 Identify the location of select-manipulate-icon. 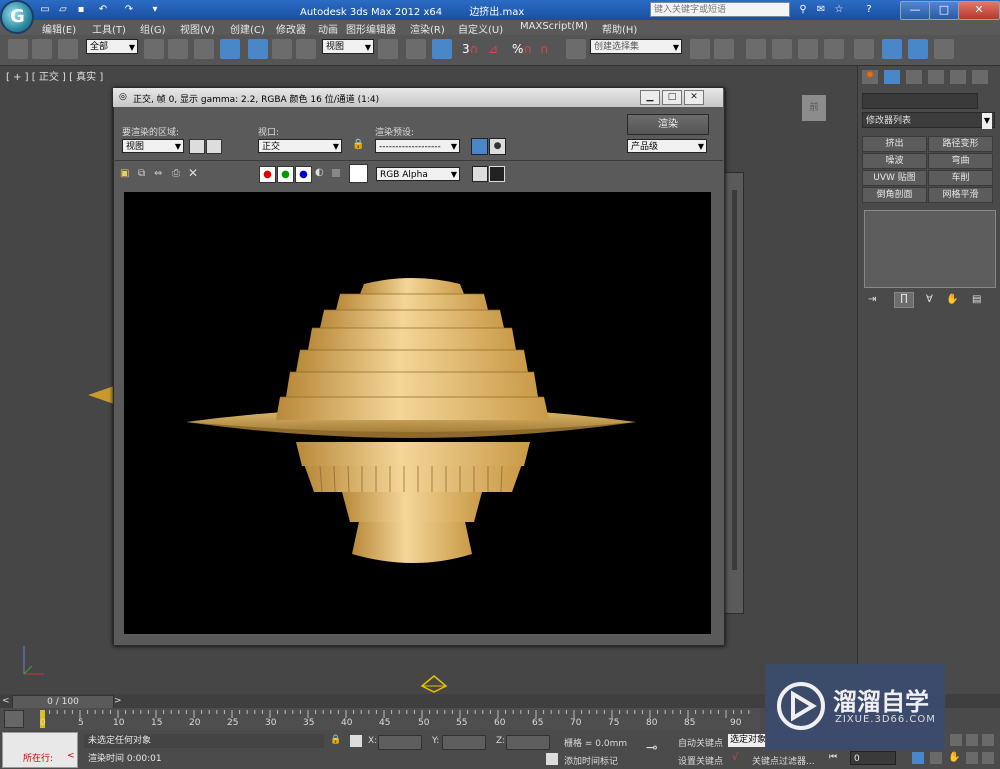
(416, 49).